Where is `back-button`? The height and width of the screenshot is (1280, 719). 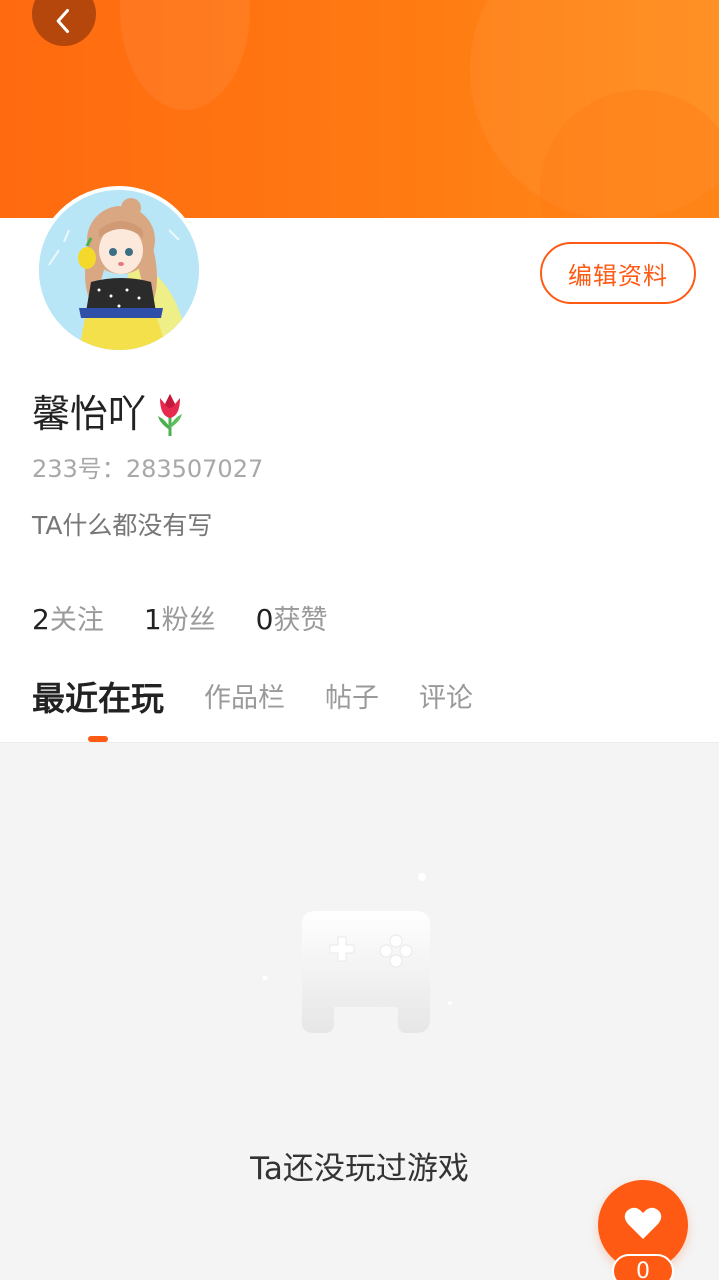 back-button is located at coordinates (64, 23).